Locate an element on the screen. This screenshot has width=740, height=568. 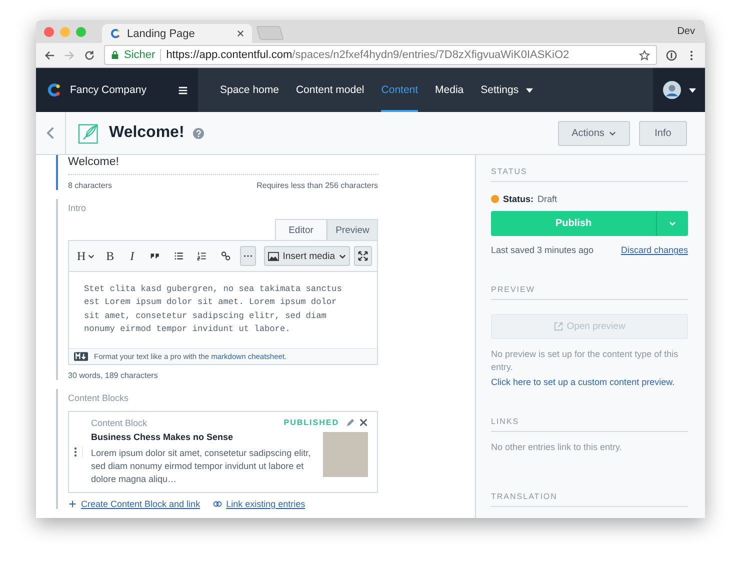
section-heading: TRANSLATION is located at coordinates (589, 499).